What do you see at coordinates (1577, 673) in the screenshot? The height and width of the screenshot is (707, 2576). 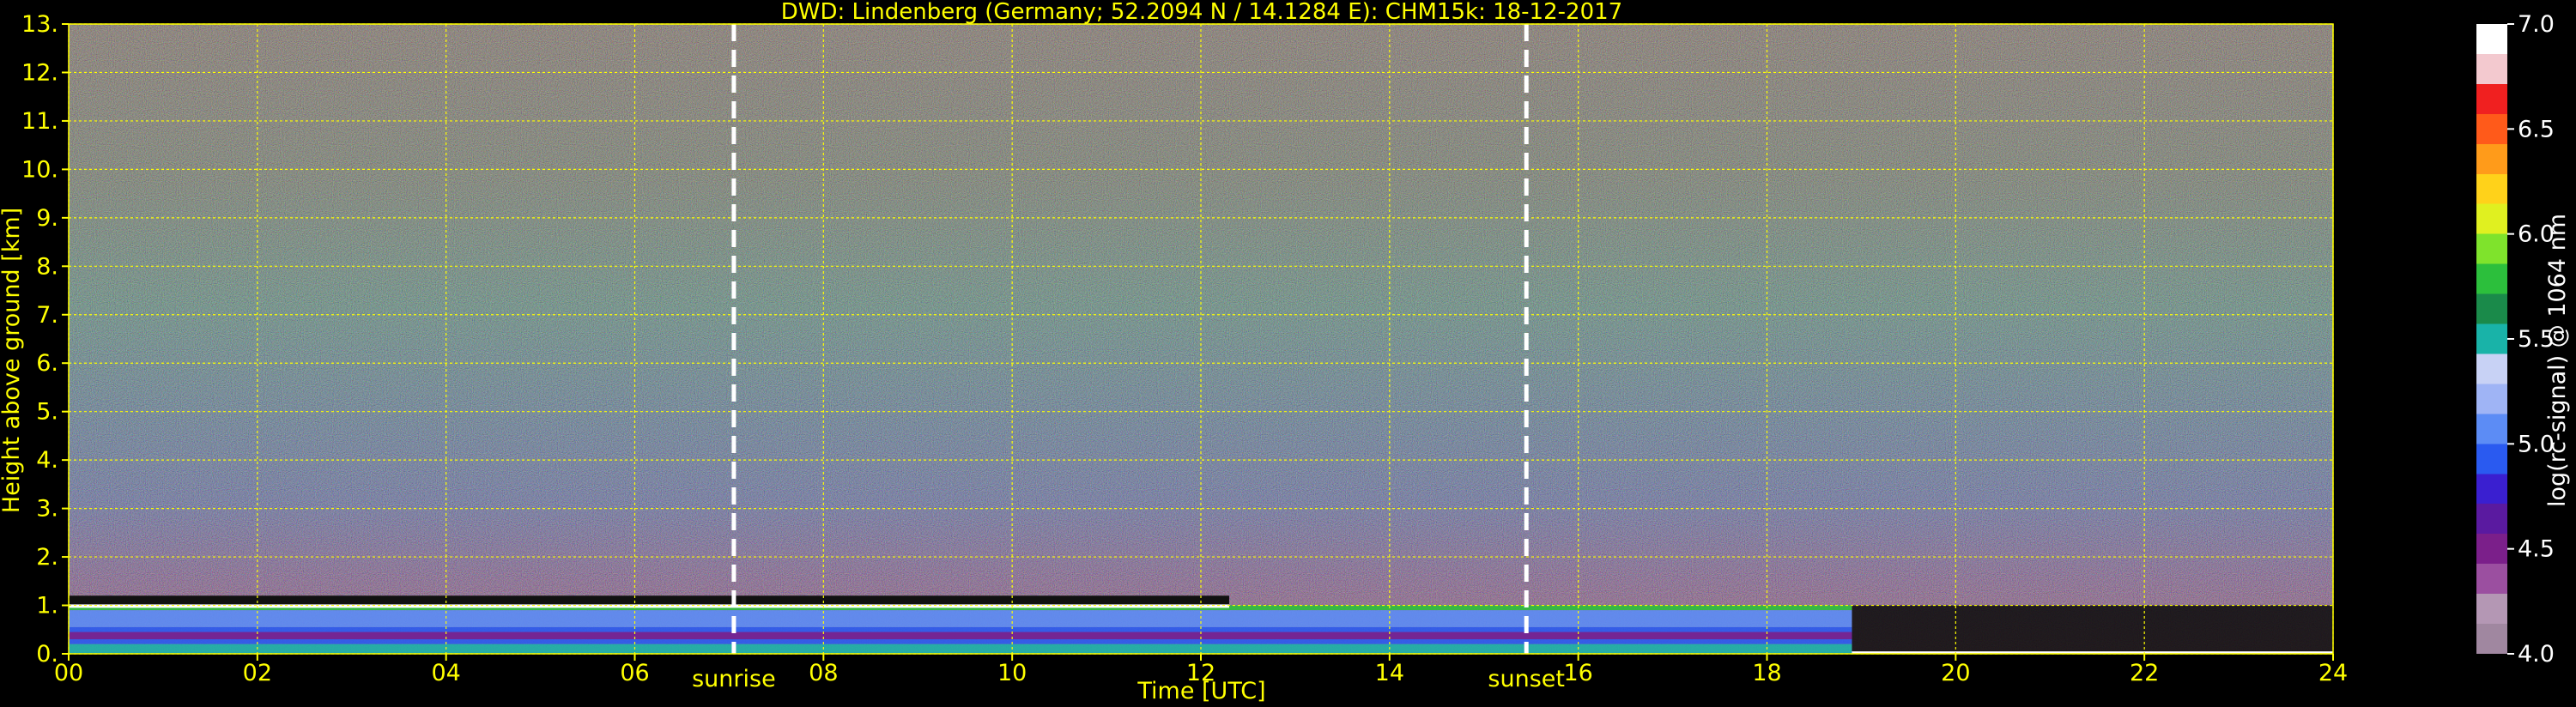 I see `x-tick-label: 16` at bounding box center [1577, 673].